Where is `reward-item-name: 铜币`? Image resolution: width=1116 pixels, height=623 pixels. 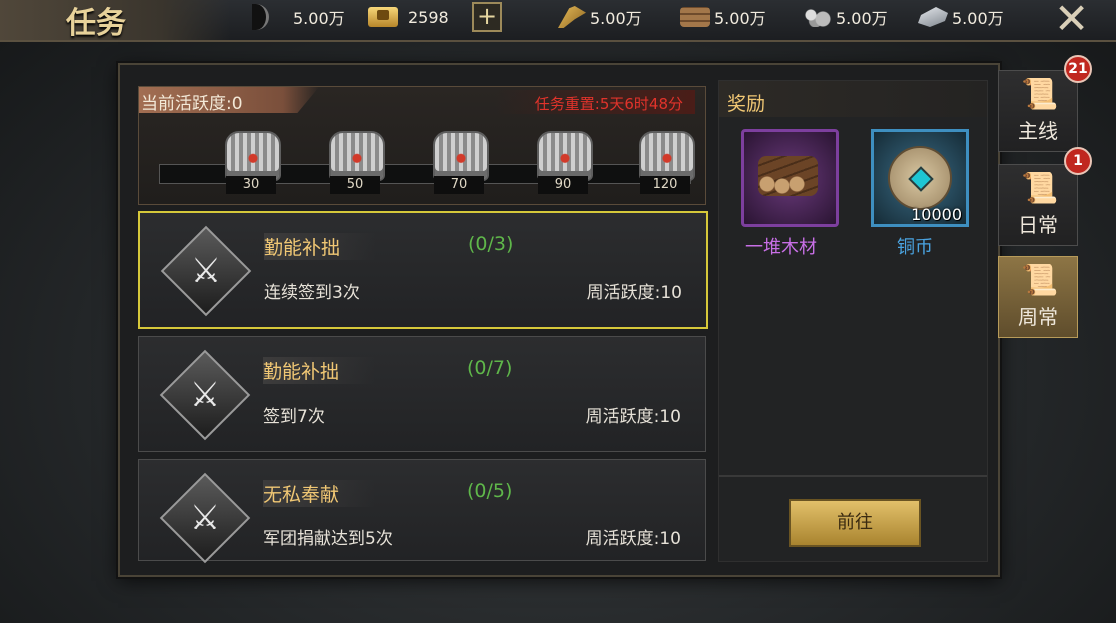
reward-item-name: 铜币 is located at coordinates (915, 247).